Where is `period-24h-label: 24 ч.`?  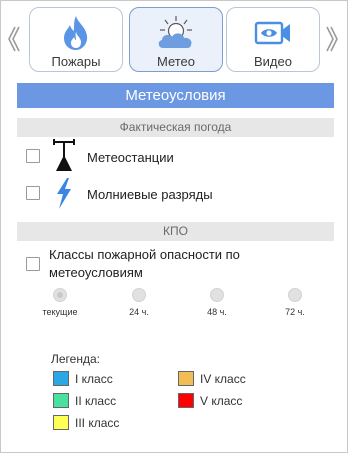
period-24h-label: 24 ч. is located at coordinates (139, 312).